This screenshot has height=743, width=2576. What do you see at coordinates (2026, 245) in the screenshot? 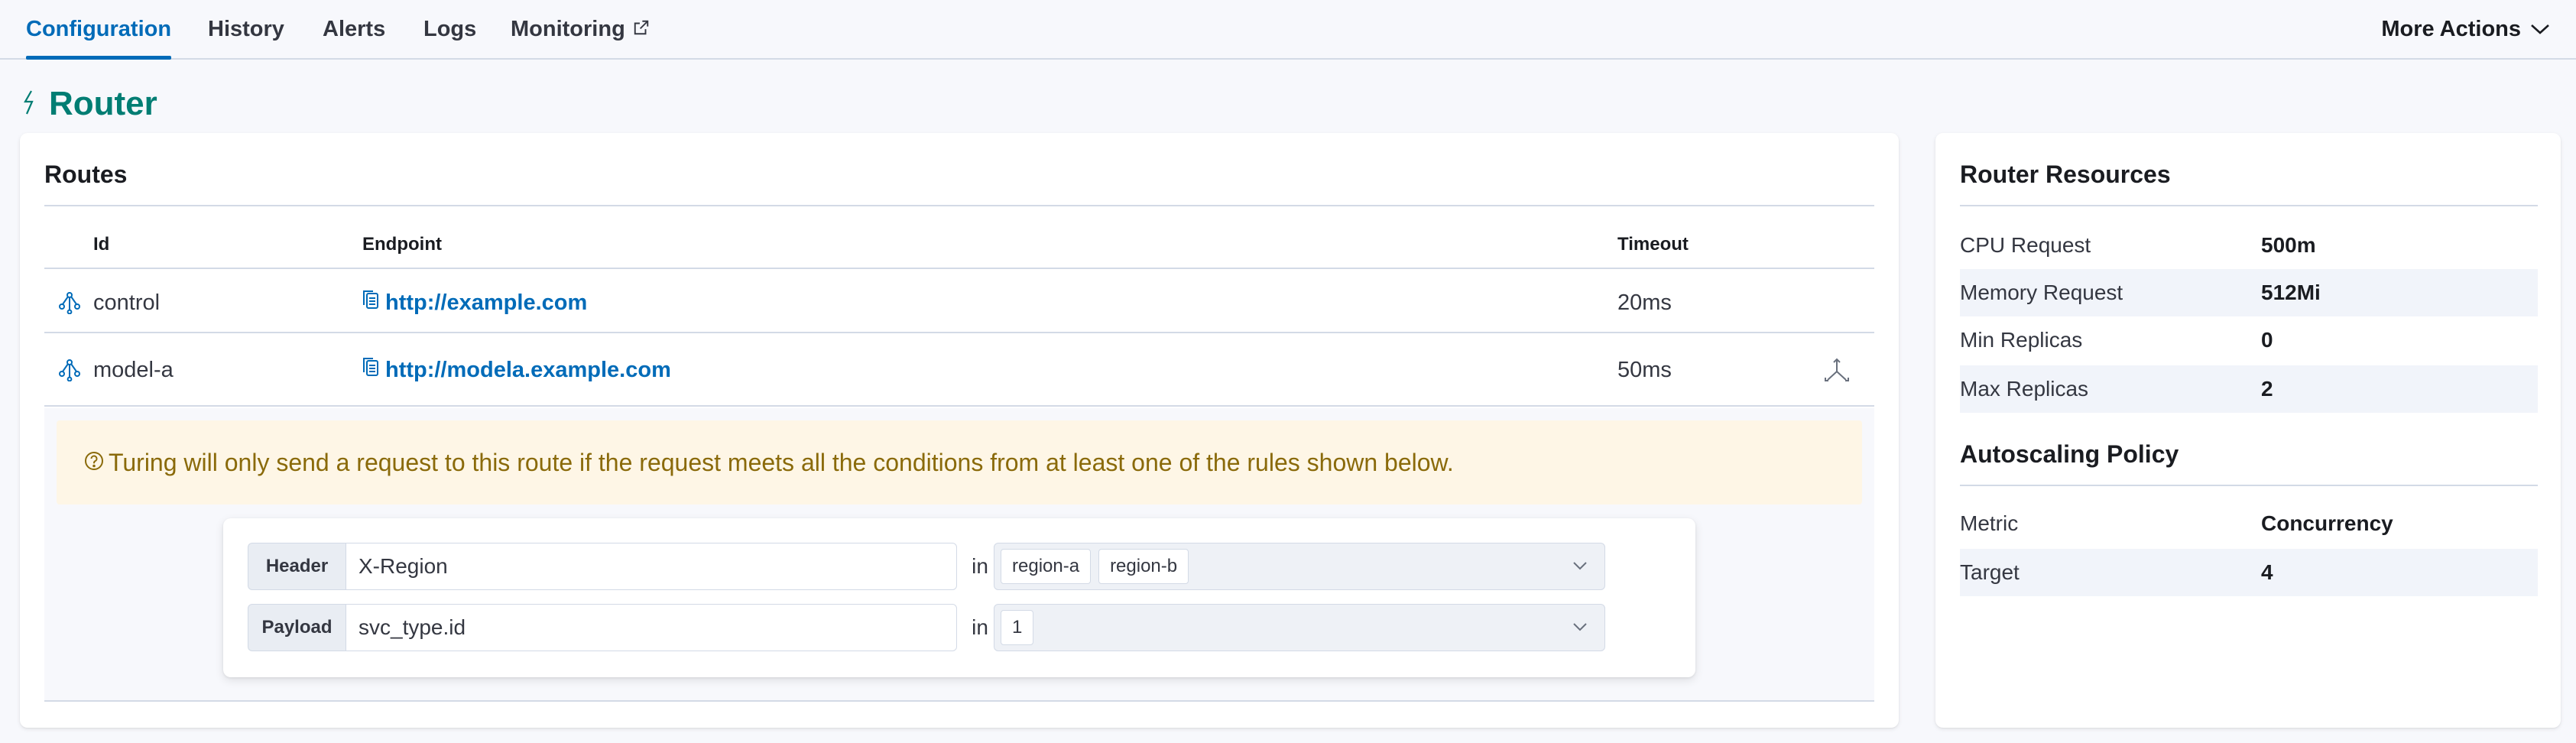
I see `resource-label: CPU Request` at bounding box center [2026, 245].